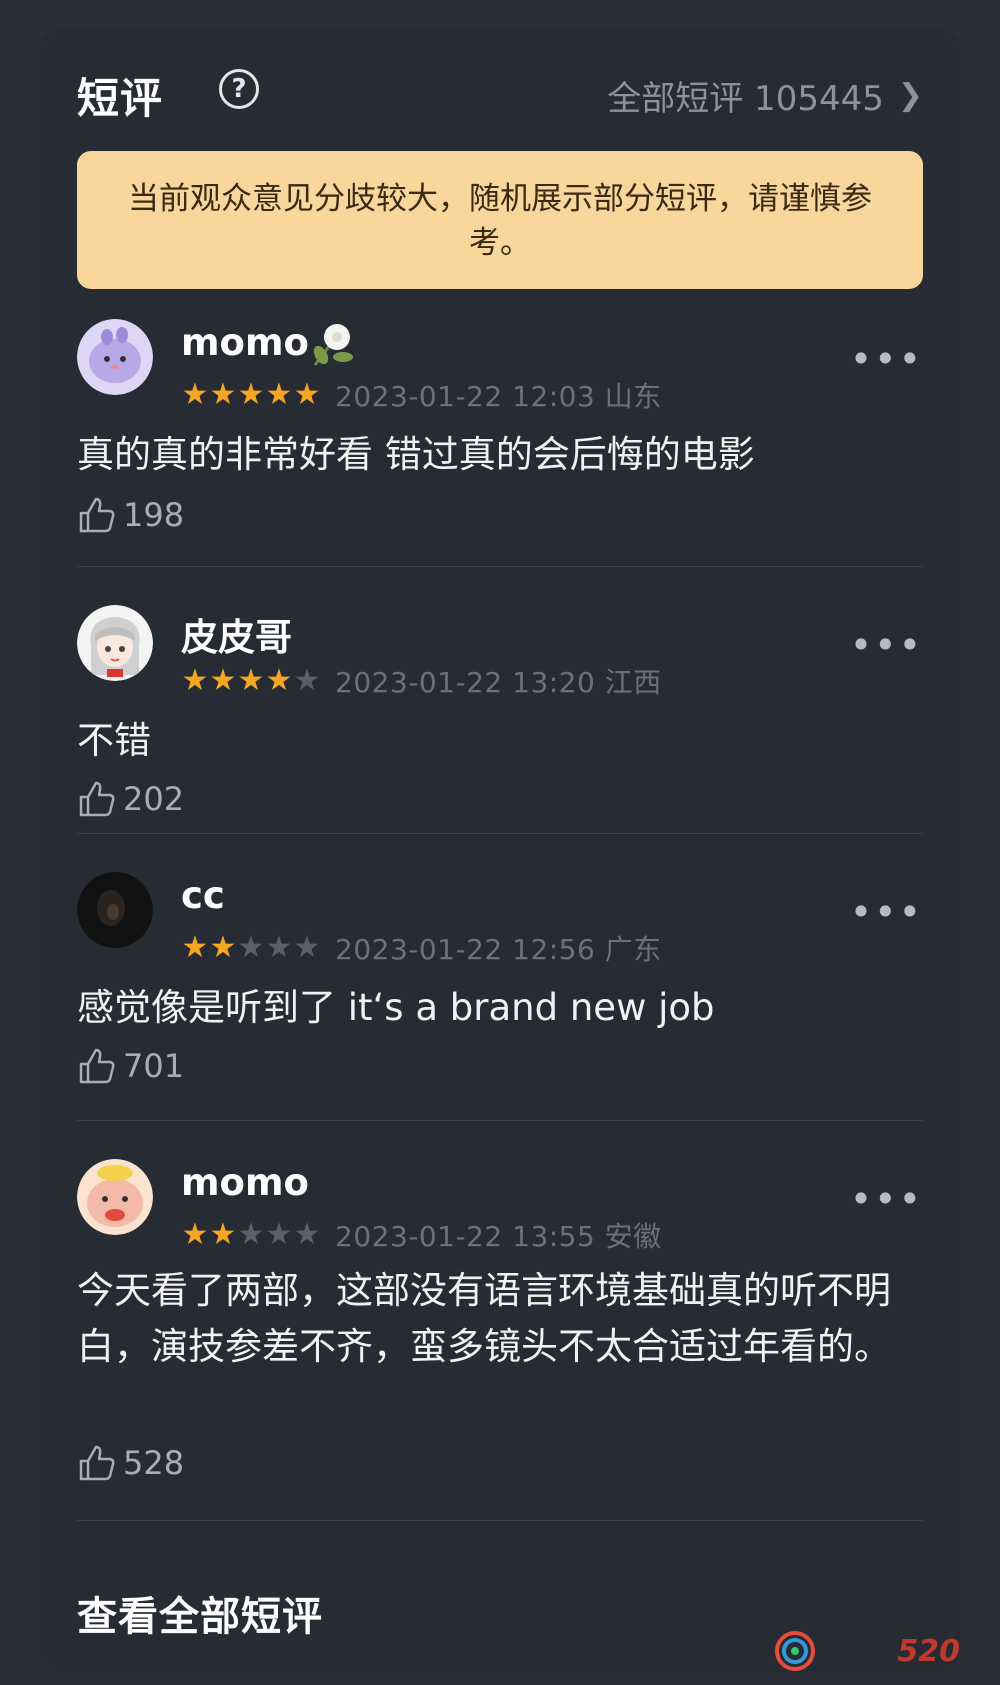 This screenshot has width=1000, height=1685. I want to click on site-logo-icon, so click(795, 1651).